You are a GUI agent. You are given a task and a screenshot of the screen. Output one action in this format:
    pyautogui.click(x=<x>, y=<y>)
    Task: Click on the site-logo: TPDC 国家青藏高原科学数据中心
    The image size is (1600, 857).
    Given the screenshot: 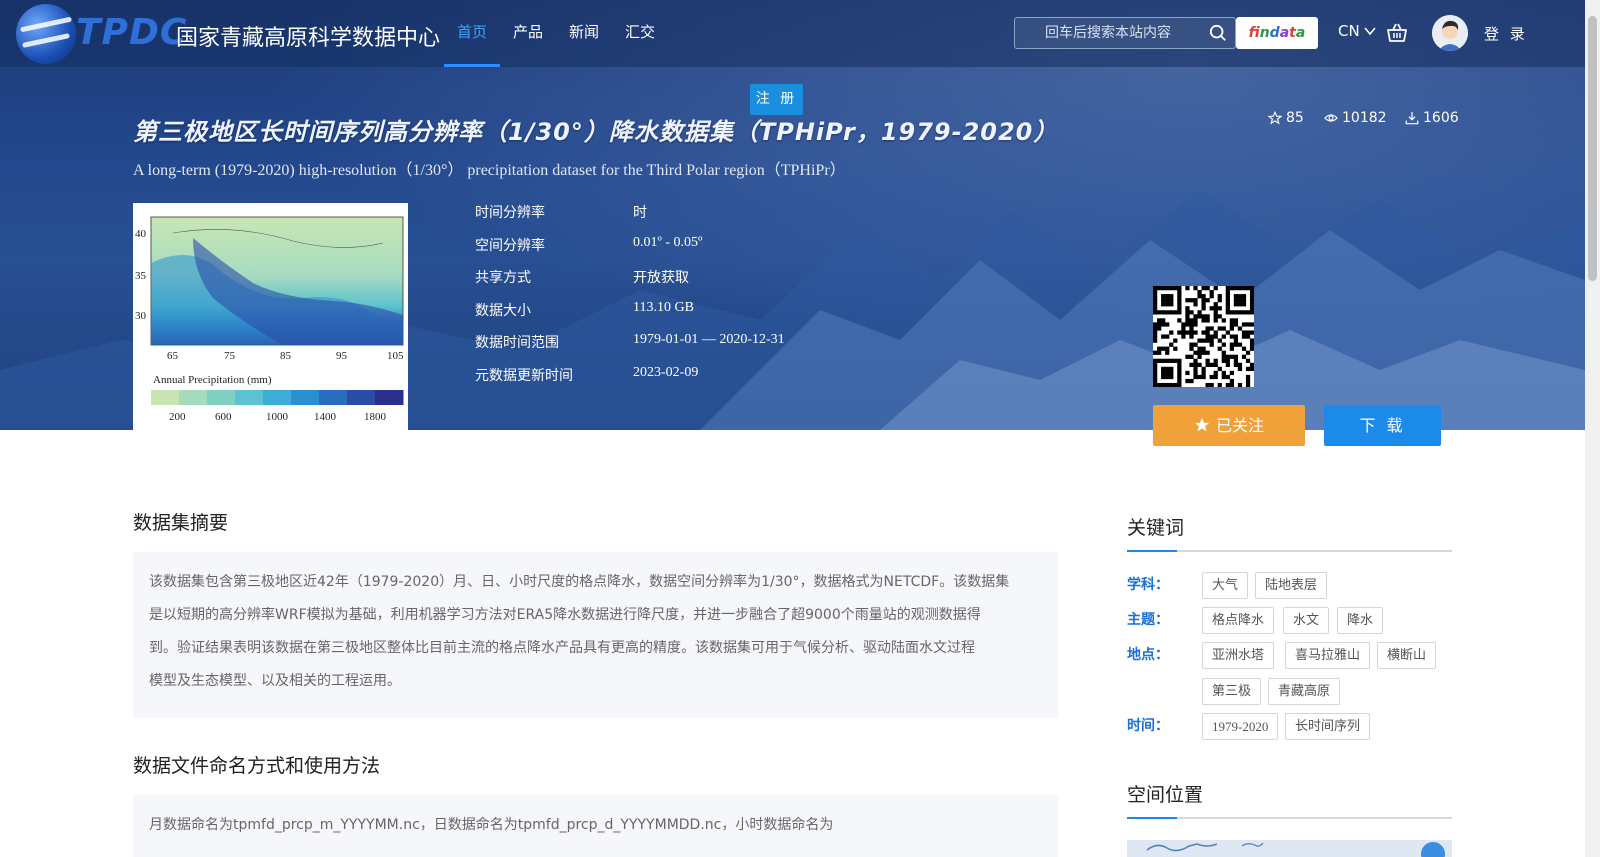 What is the action you would take?
    pyautogui.click(x=228, y=34)
    